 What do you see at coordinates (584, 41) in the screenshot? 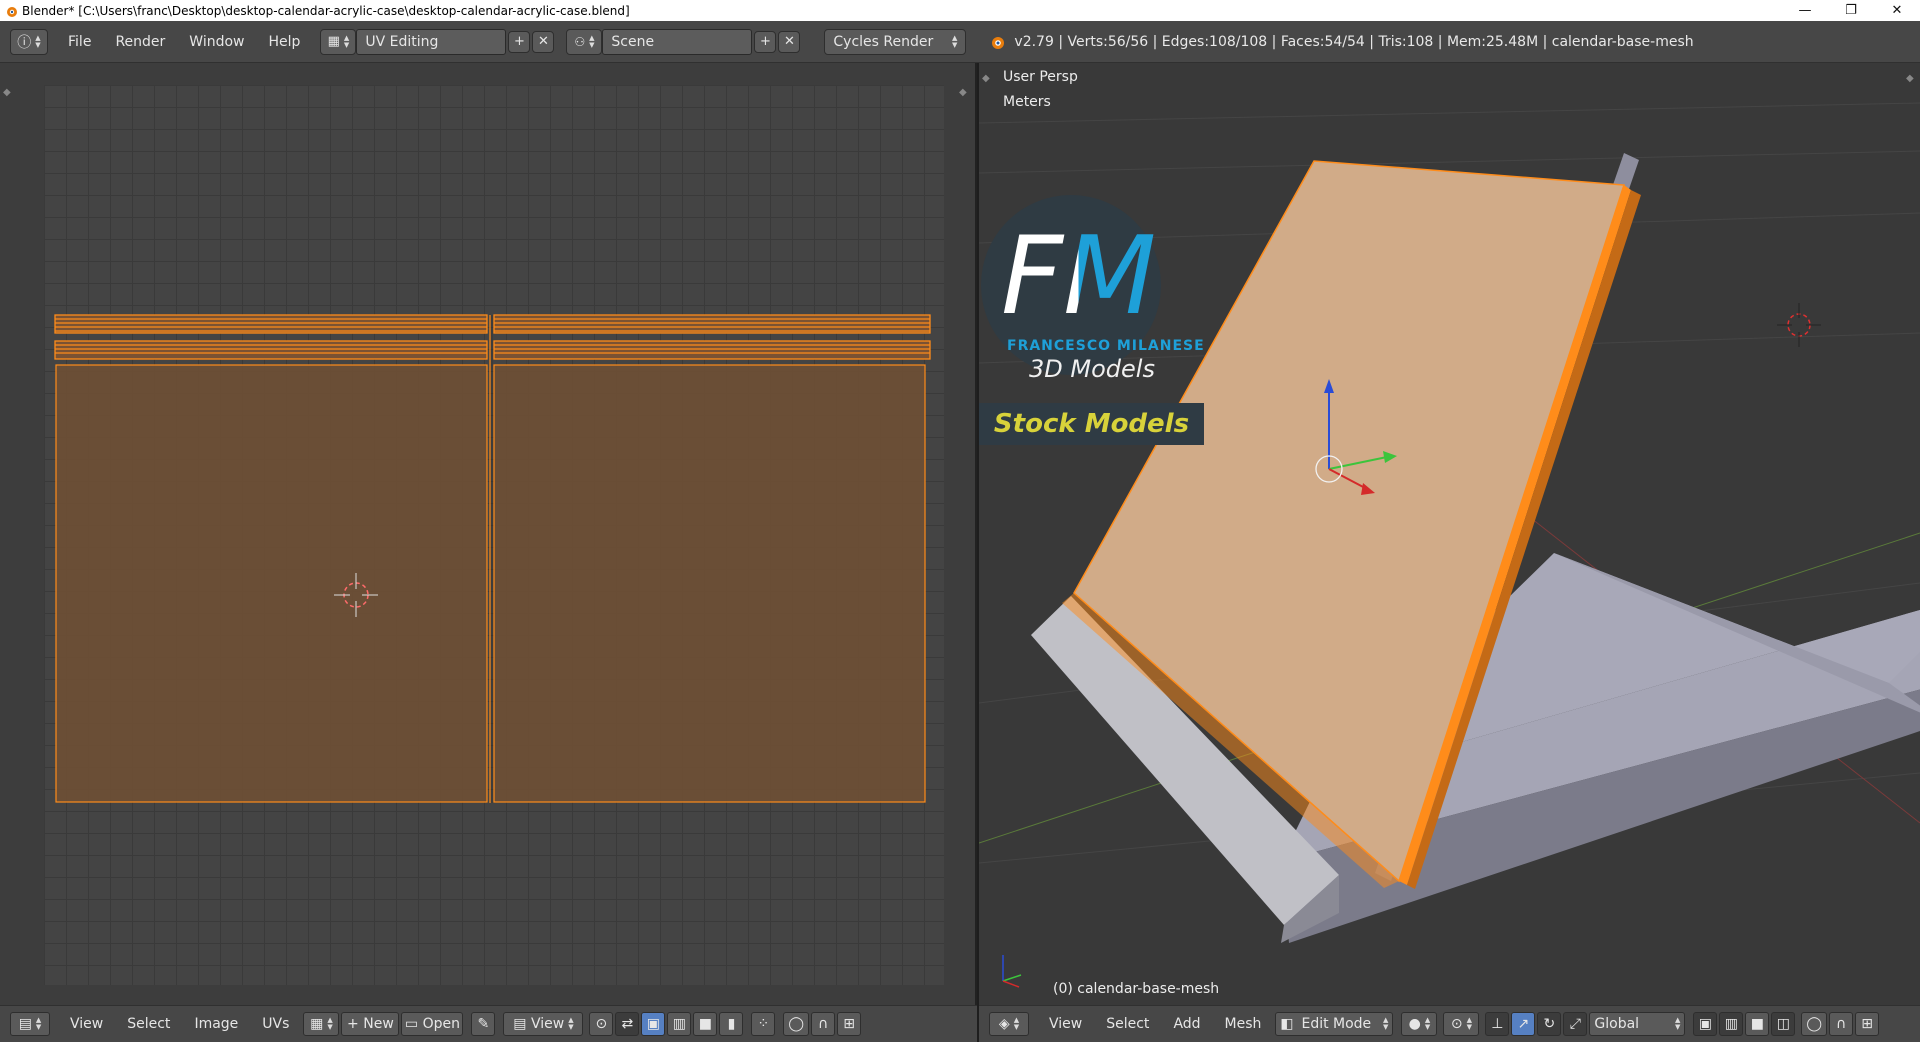
I see `scene-selector-button: ⚇ ▲ ▼` at bounding box center [584, 41].